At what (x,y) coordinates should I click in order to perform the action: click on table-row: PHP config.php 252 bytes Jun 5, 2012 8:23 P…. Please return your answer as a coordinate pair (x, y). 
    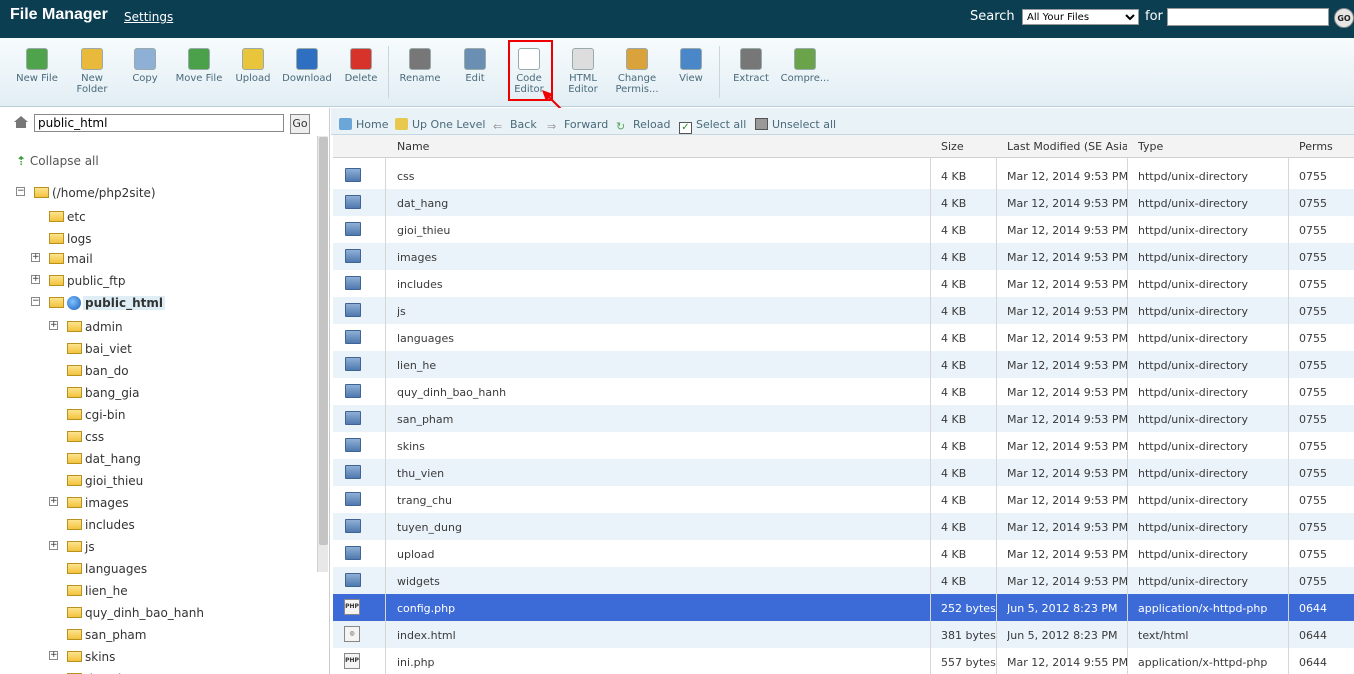
    Looking at the image, I should click on (843, 607).